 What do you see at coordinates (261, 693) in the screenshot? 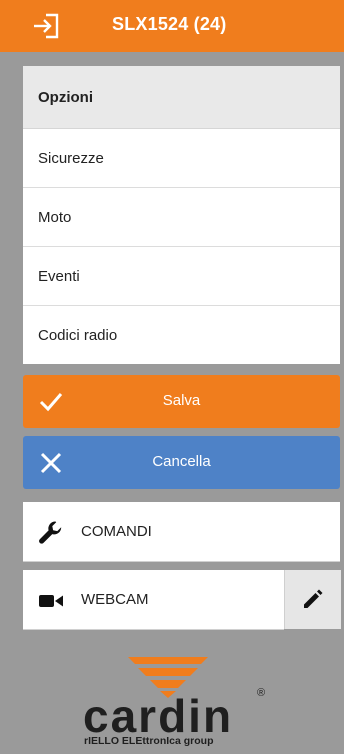
I see `registered-mark: ®` at bounding box center [261, 693].